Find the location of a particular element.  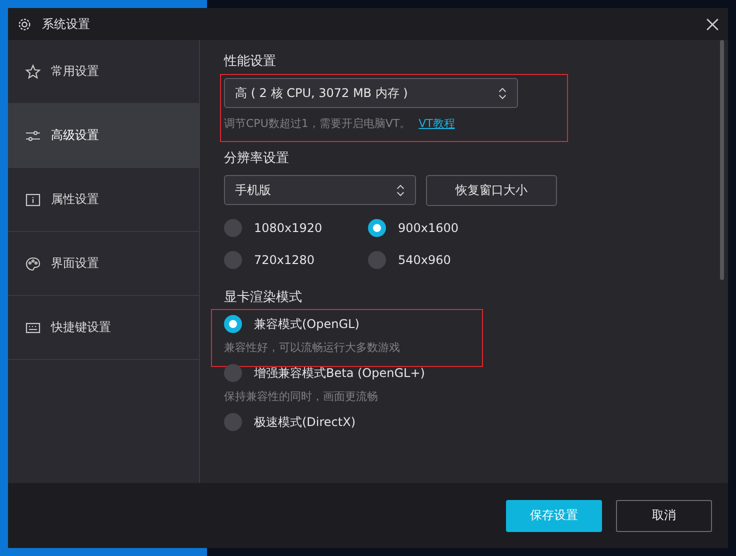

render-mode-option: 极速模式(DirectX) is located at coordinates (471, 422).